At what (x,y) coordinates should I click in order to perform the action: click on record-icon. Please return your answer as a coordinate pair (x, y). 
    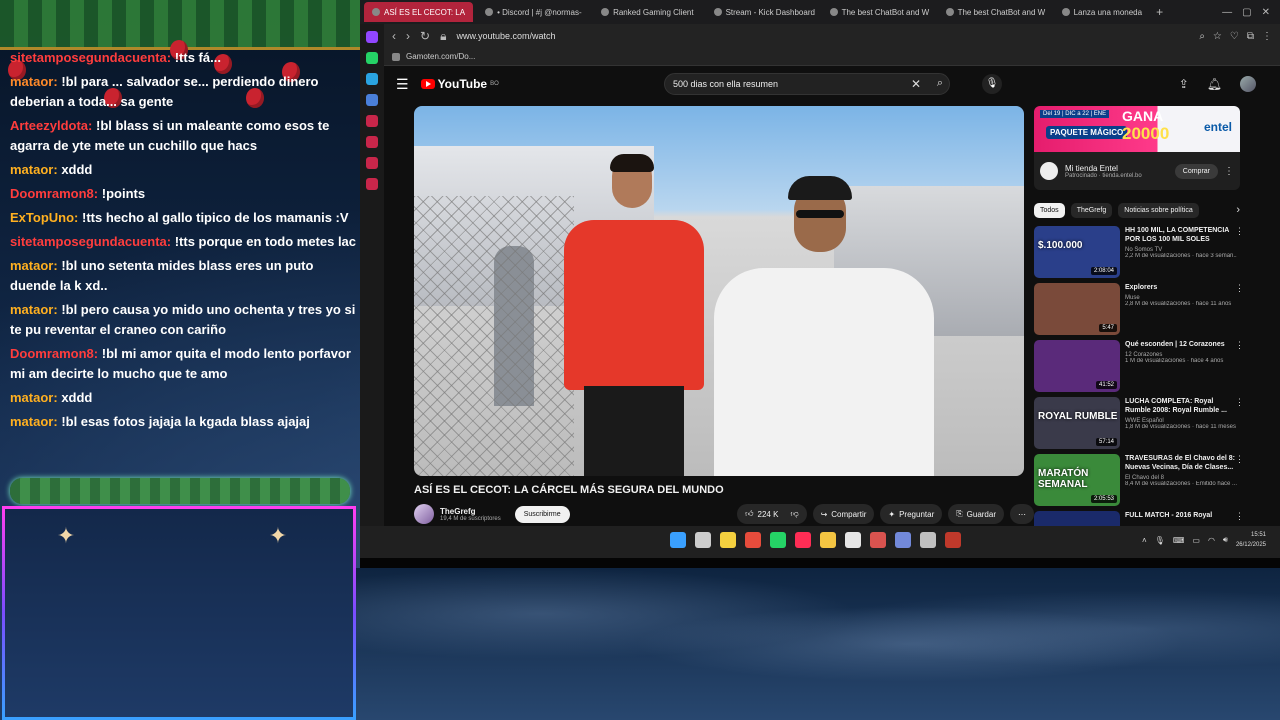
    Looking at the image, I should click on (878, 540).